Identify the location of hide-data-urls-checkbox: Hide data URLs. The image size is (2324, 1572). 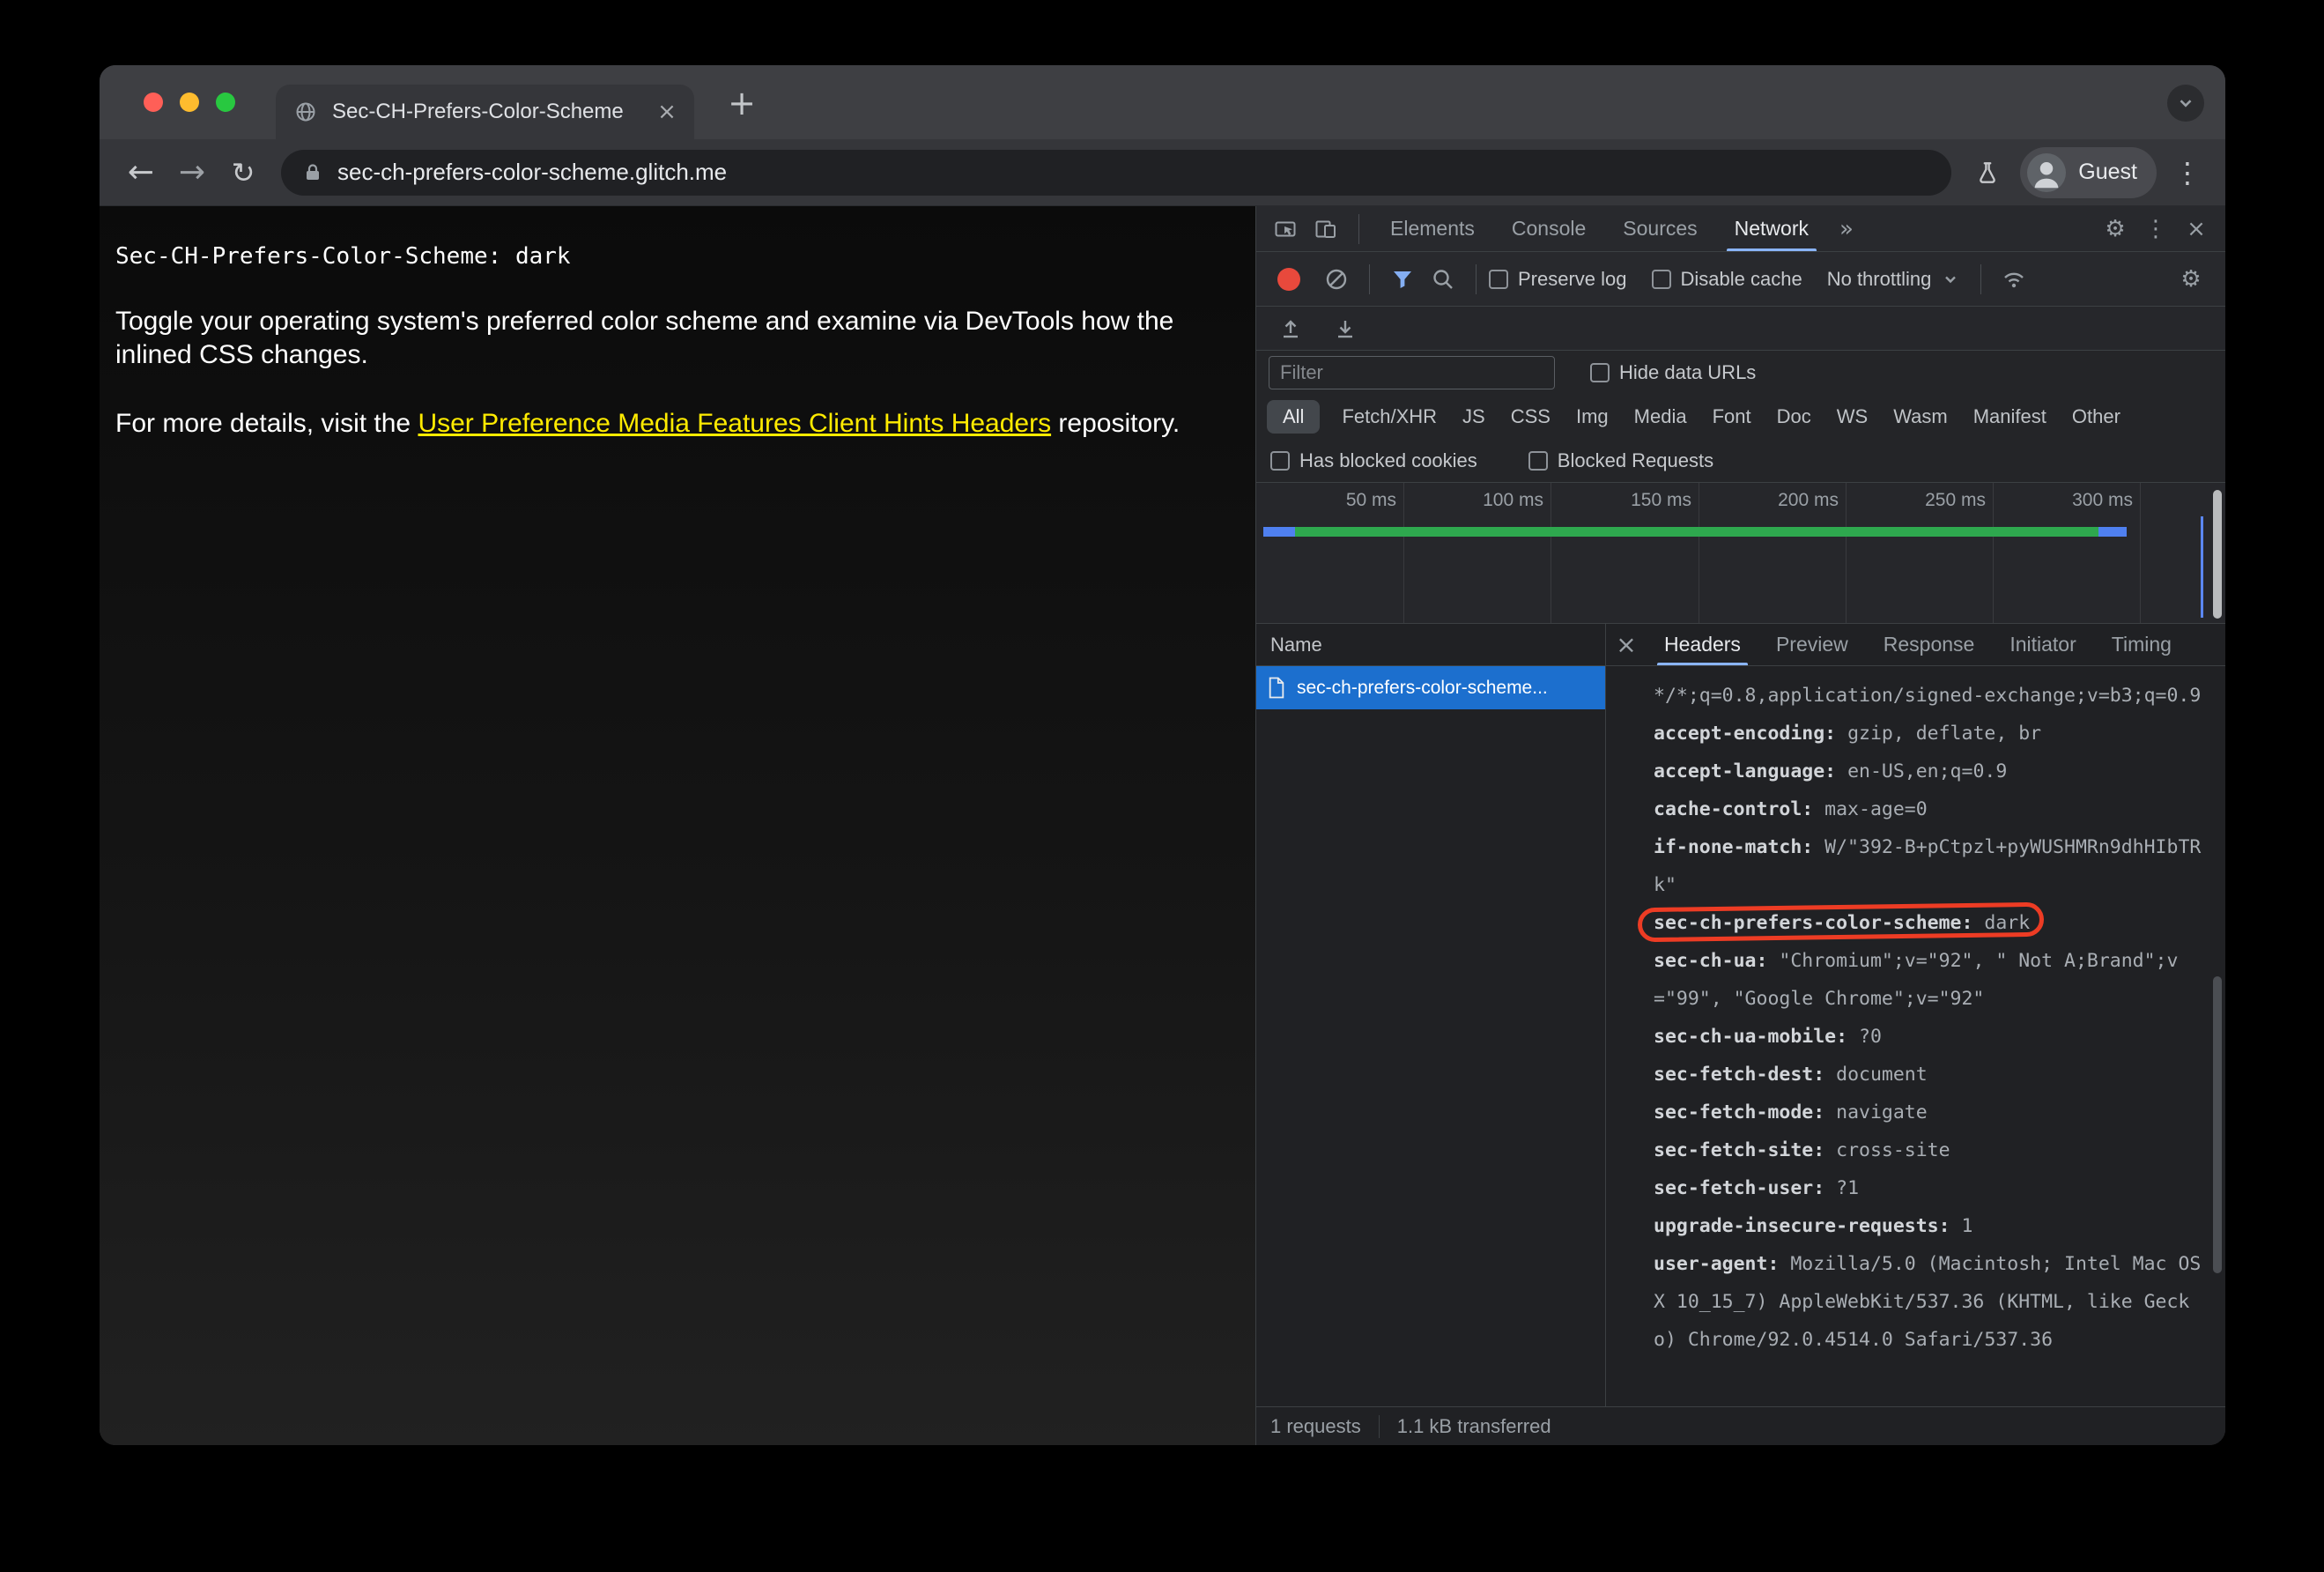
(1673, 372).